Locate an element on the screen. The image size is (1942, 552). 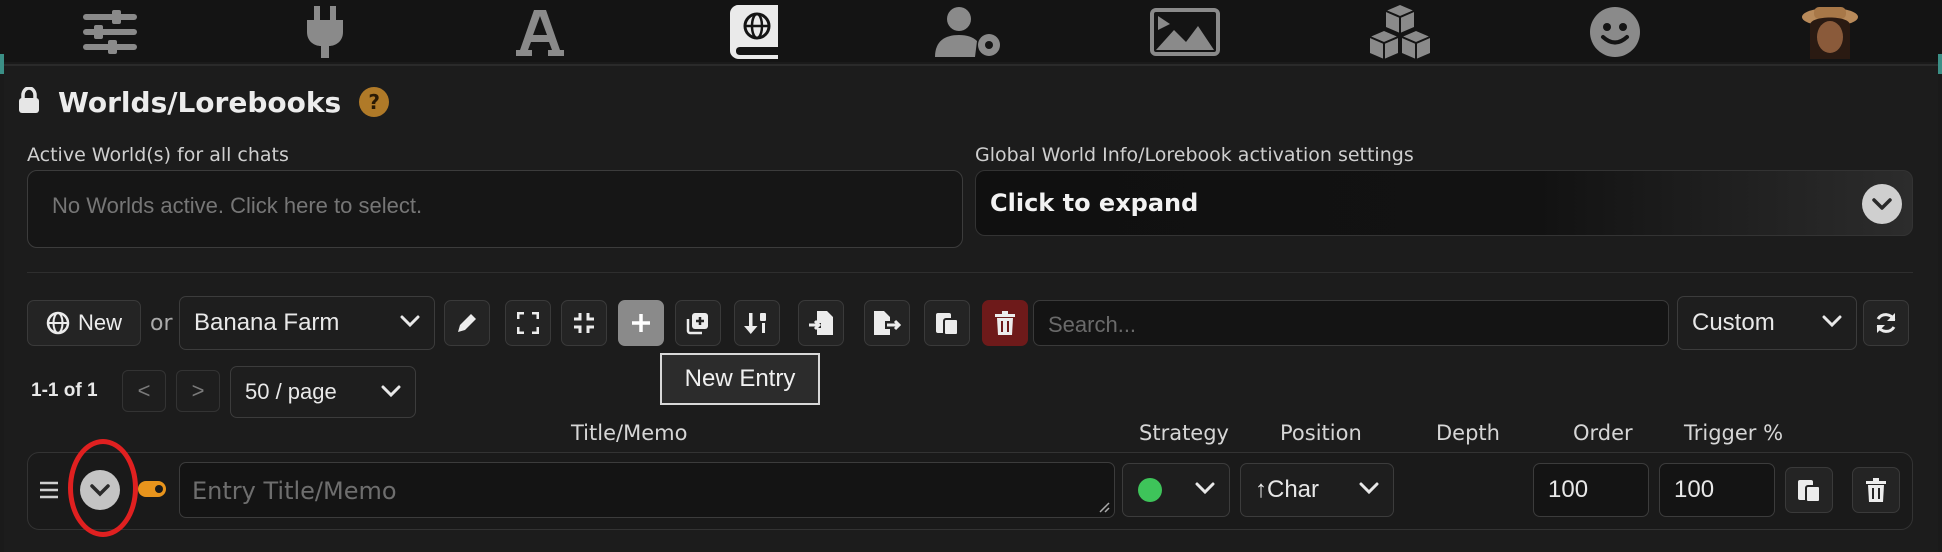
position-select: ↑Char is located at coordinates (1317, 490).